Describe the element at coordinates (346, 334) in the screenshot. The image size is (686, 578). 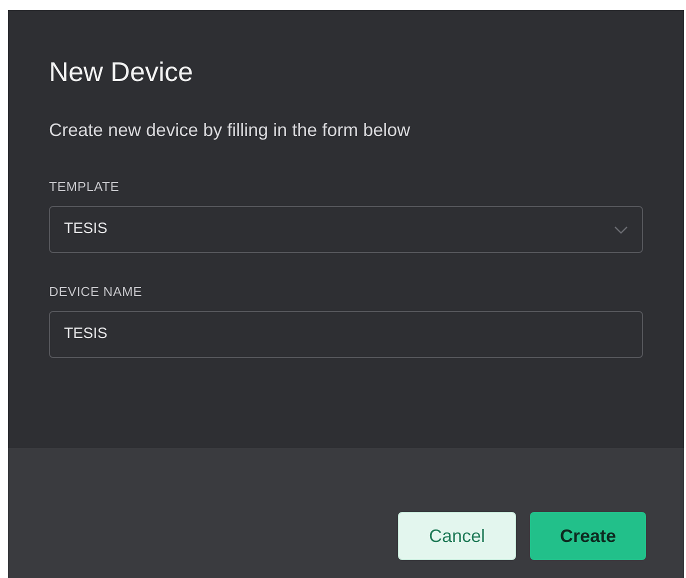
I see `device-name-field: TESIS` at that location.